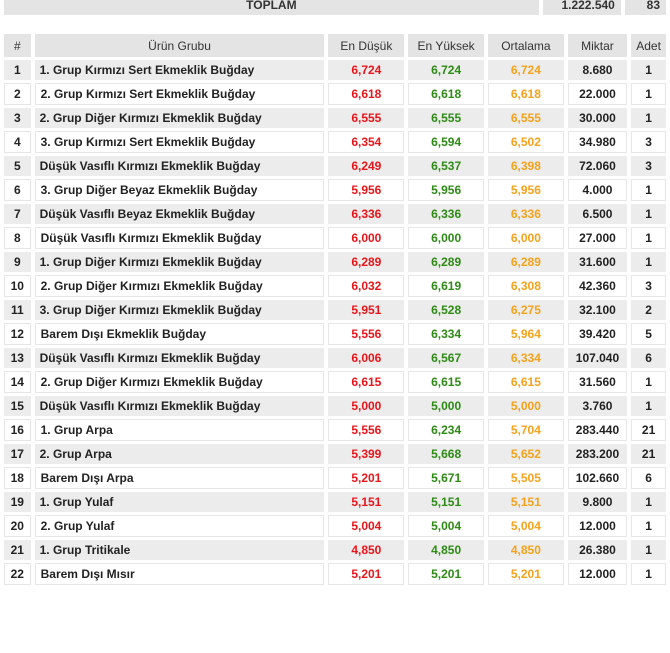 This screenshot has height=653, width=670. I want to click on header-index: #, so click(17, 45).